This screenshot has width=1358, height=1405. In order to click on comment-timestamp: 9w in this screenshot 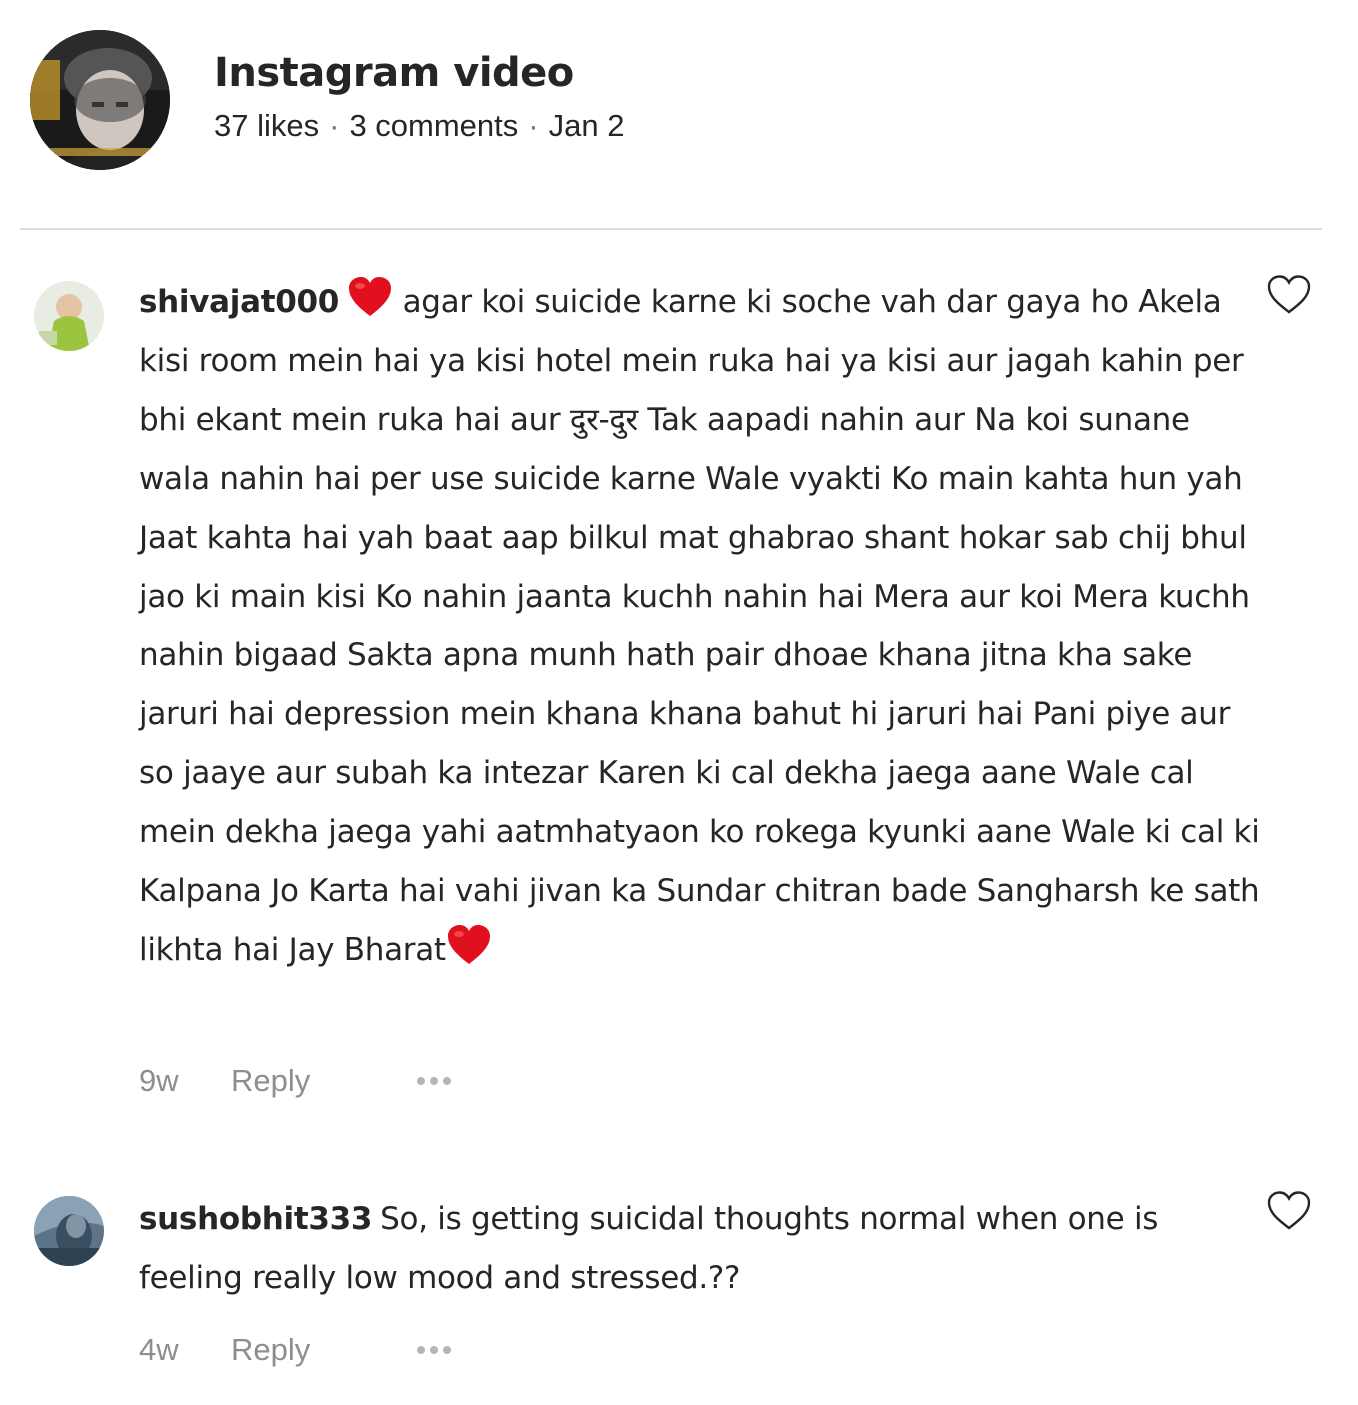, I will do `click(185, 1081)`.